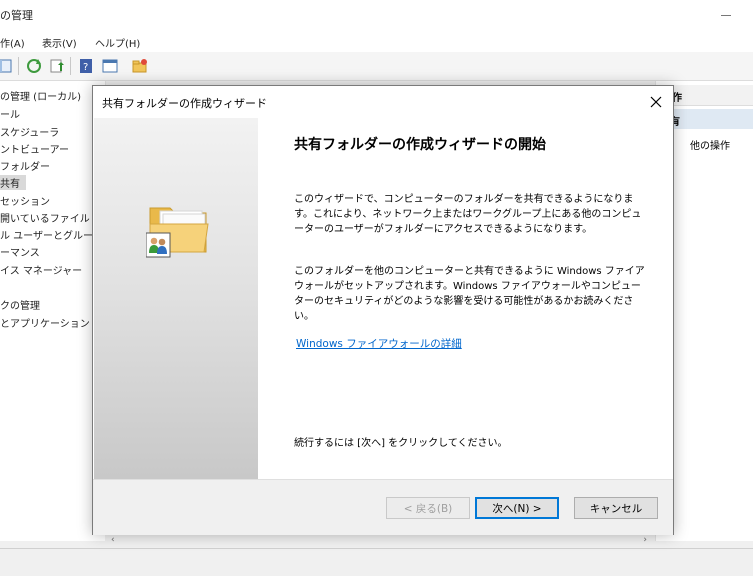 The image size is (753, 576). Describe the element at coordinates (16, 15) in the screenshot. I see `background-window-title: の管理` at that location.